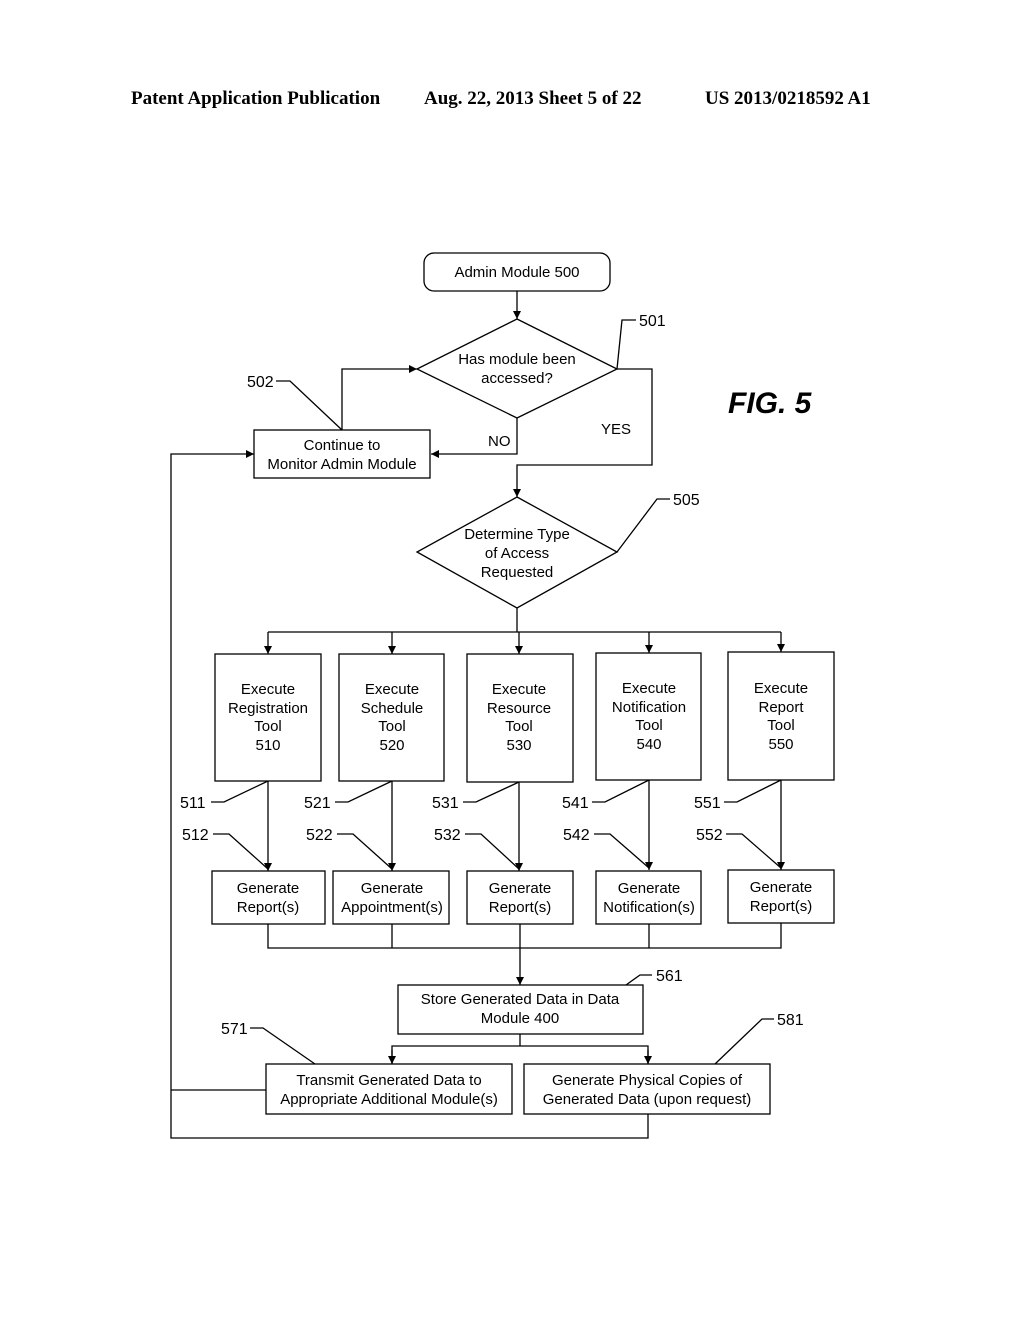 The width and height of the screenshot is (1024, 1320). What do you see at coordinates (781, 887) in the screenshot?
I see `output-550-line1: Generate` at bounding box center [781, 887].